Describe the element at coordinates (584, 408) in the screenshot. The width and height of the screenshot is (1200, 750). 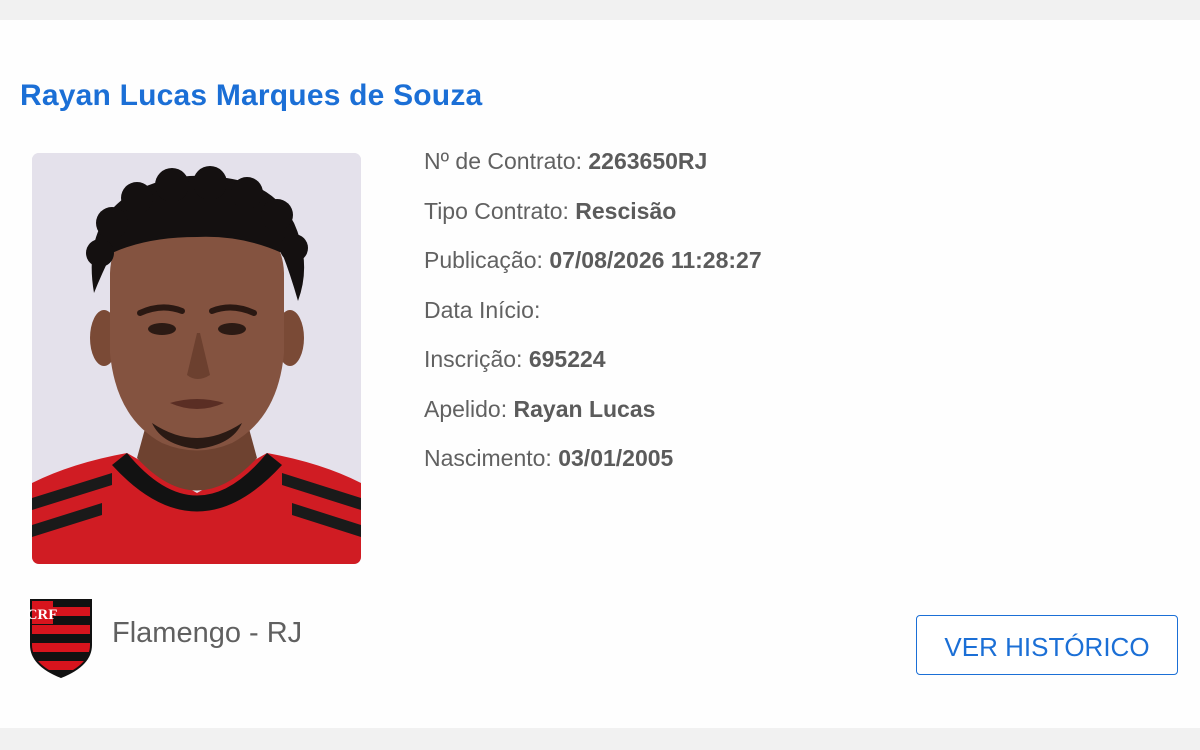
I see `nickname-value: Rayan Lucas` at that location.